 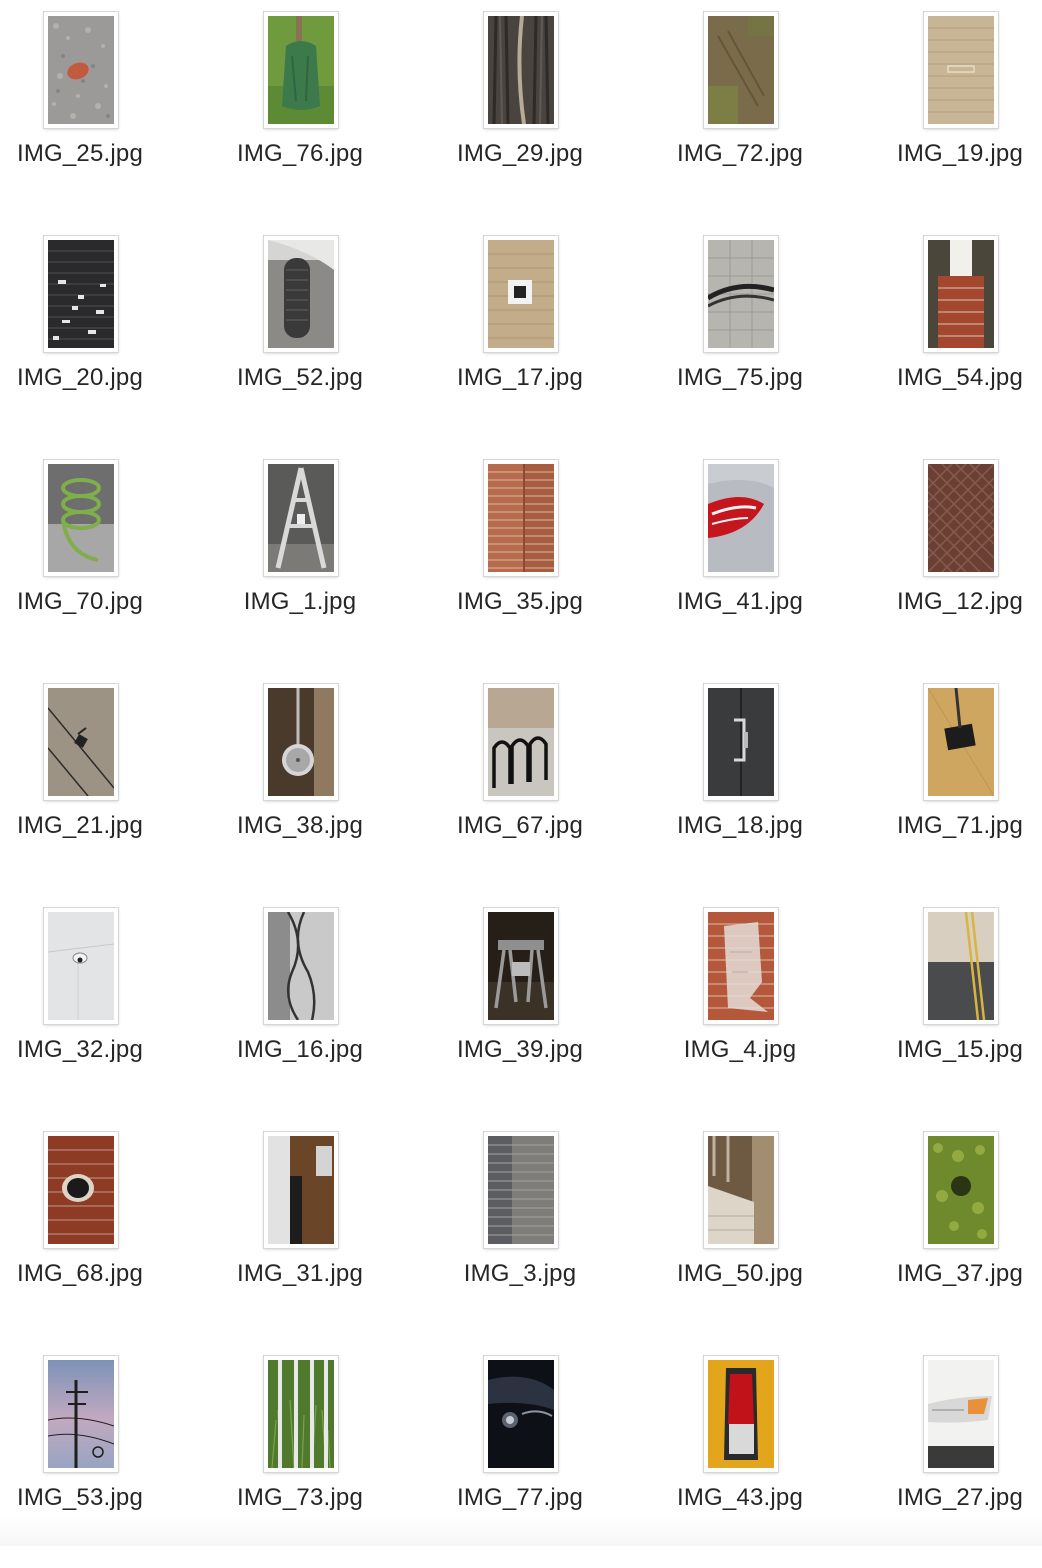 I want to click on white-car-headlight-photo-icon, so click(x=961, y=1414).